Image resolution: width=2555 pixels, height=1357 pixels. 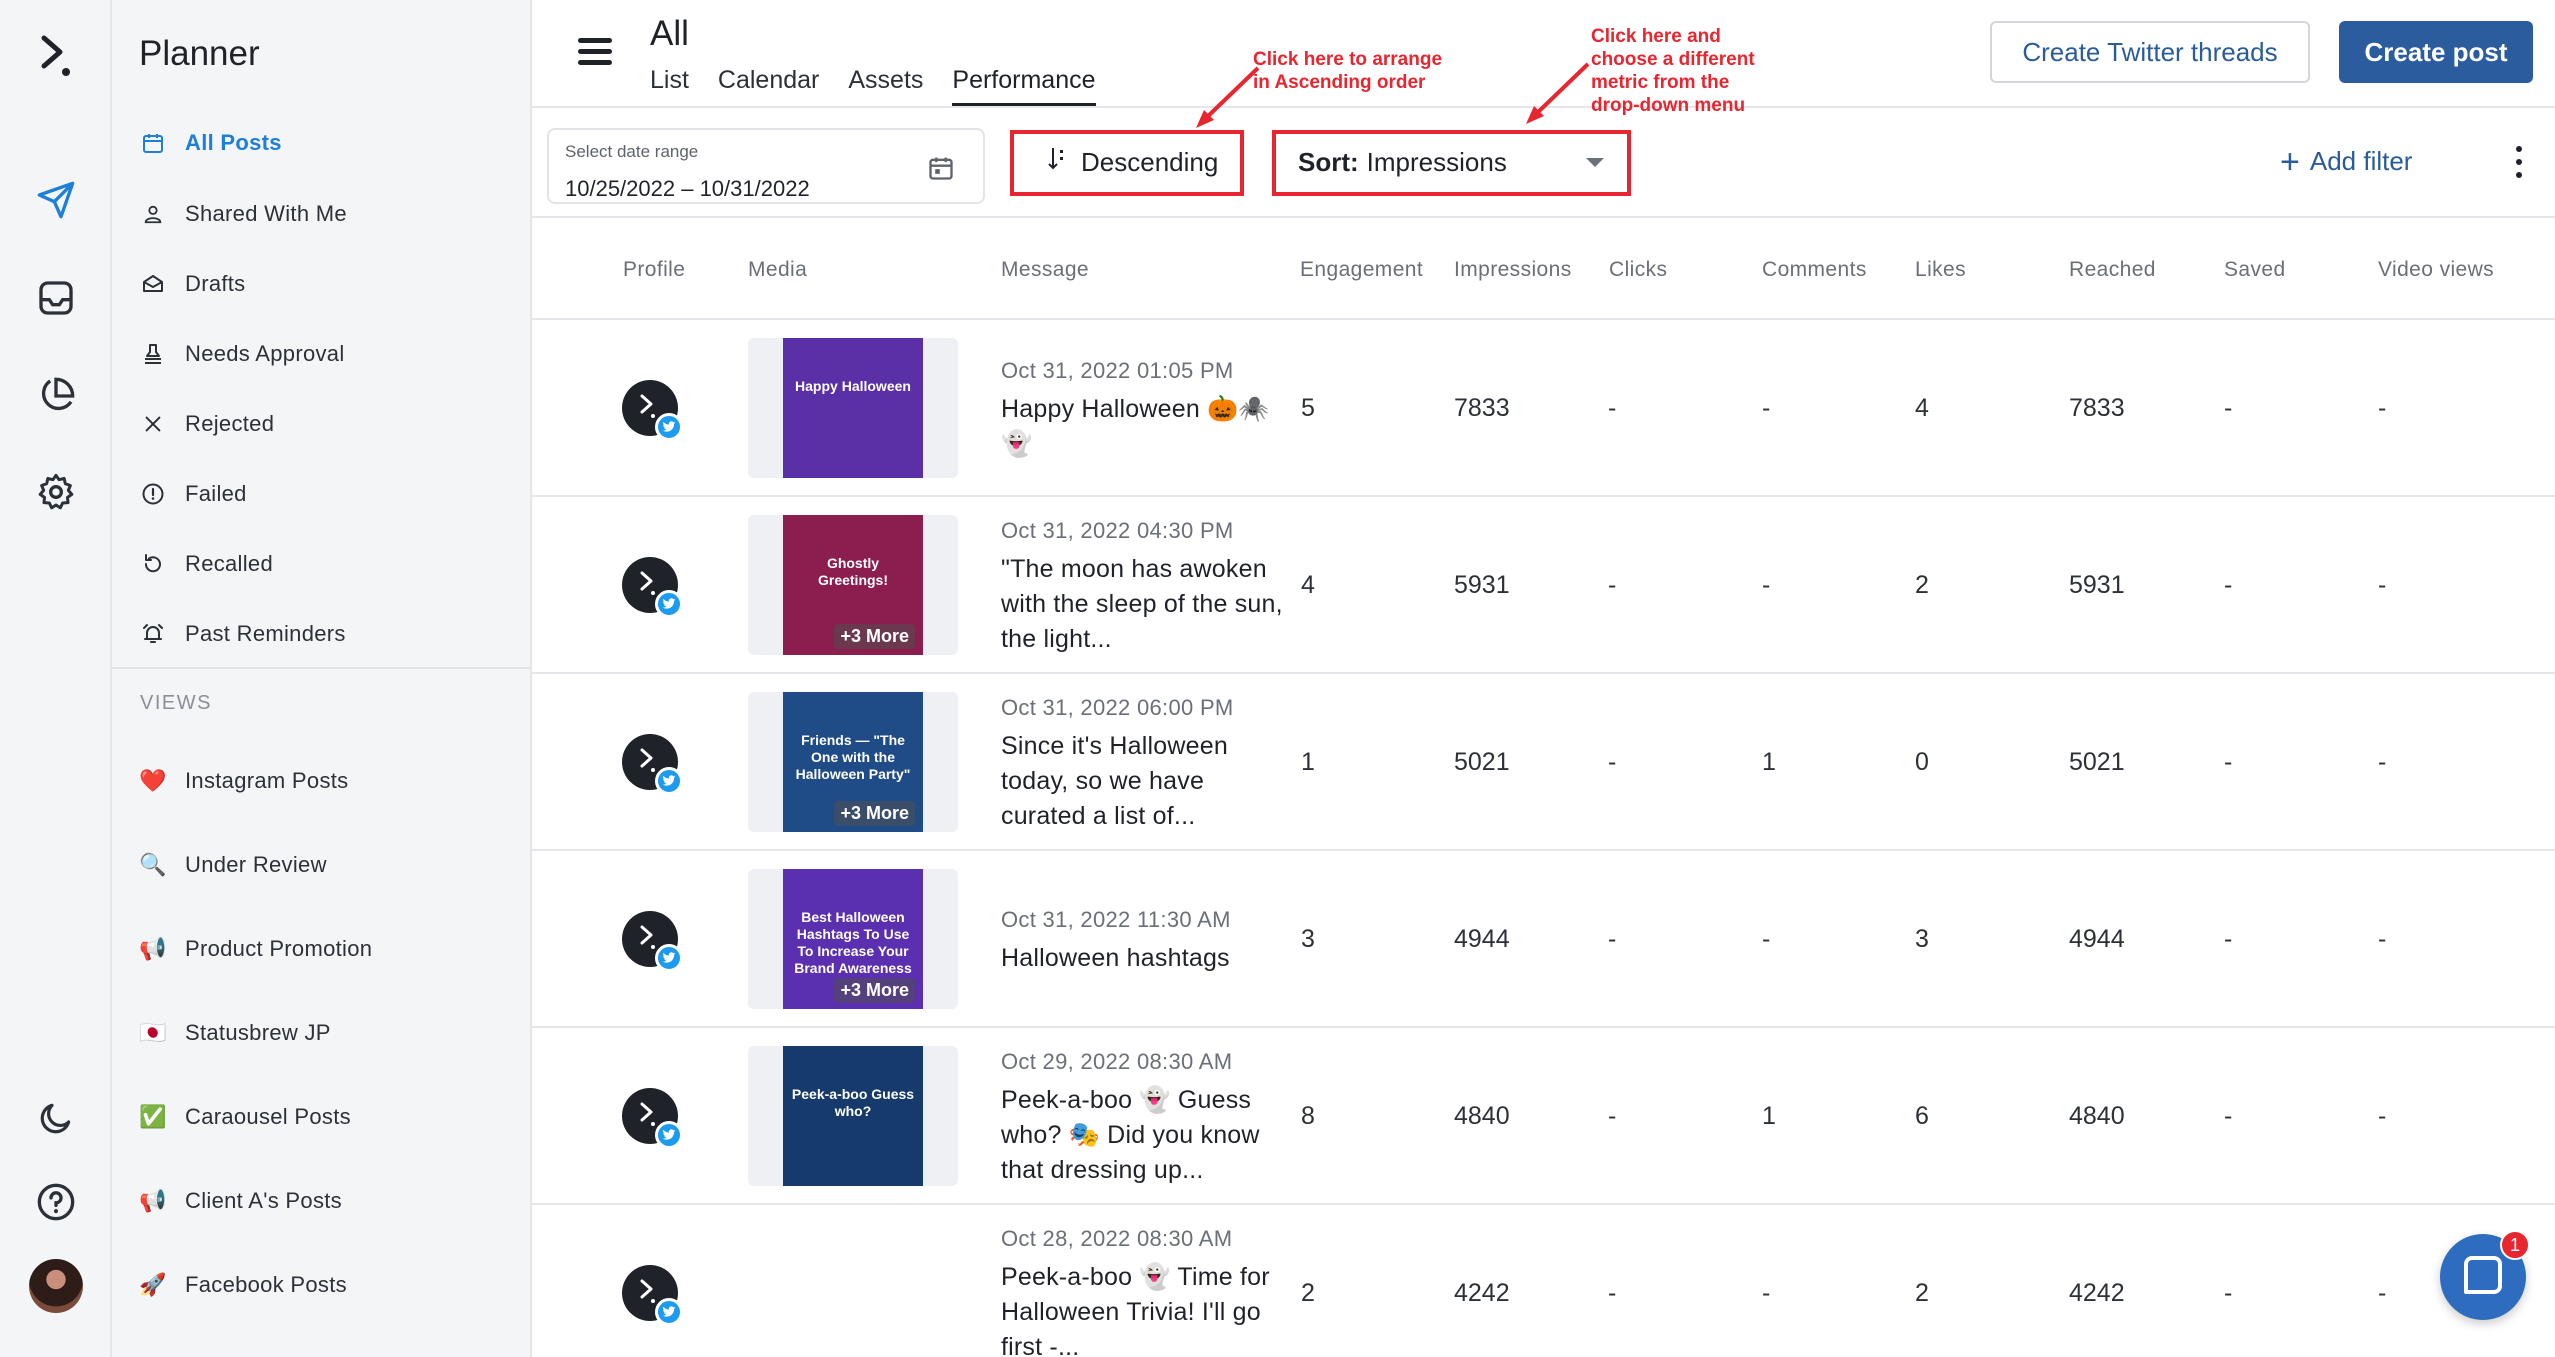 I want to click on more-options-icon, so click(x=2519, y=166).